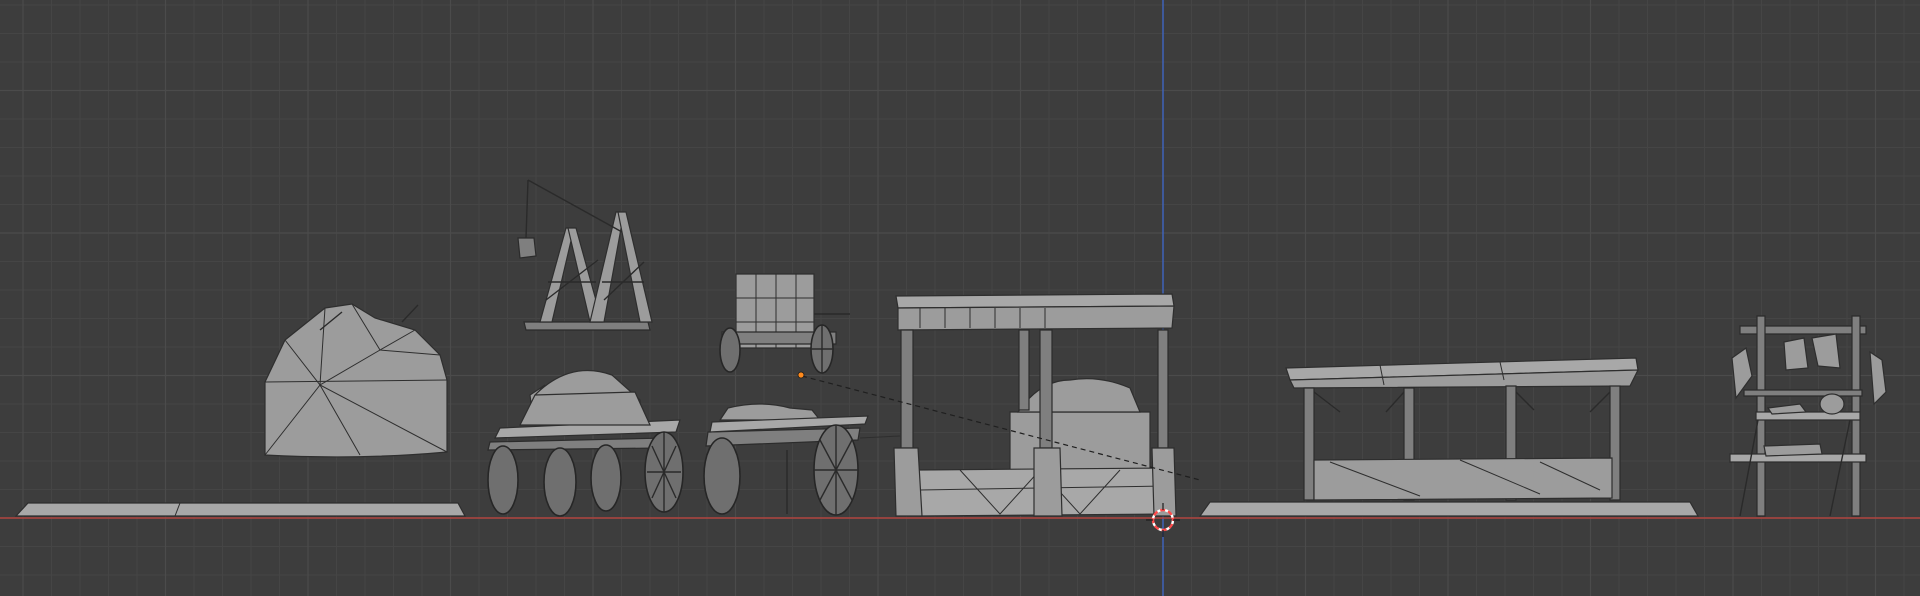 The width and height of the screenshot is (1920, 596). Describe the element at coordinates (1449, 509) in the screenshot. I see `ground-plate-right` at that location.